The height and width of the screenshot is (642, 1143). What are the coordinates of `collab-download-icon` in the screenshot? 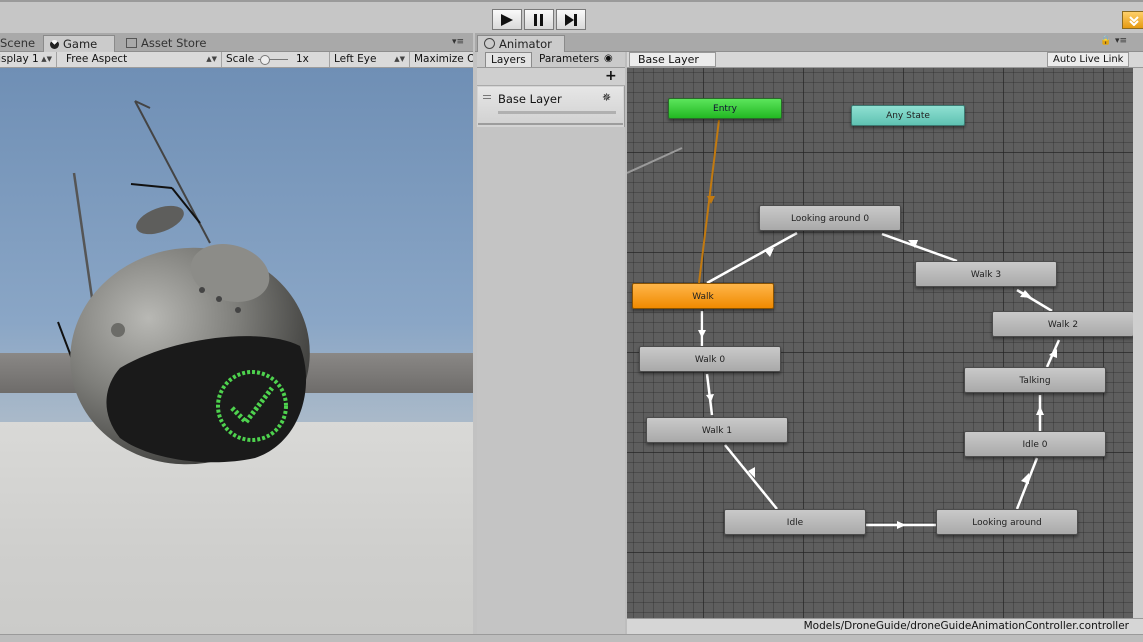 It's located at (1134, 21).